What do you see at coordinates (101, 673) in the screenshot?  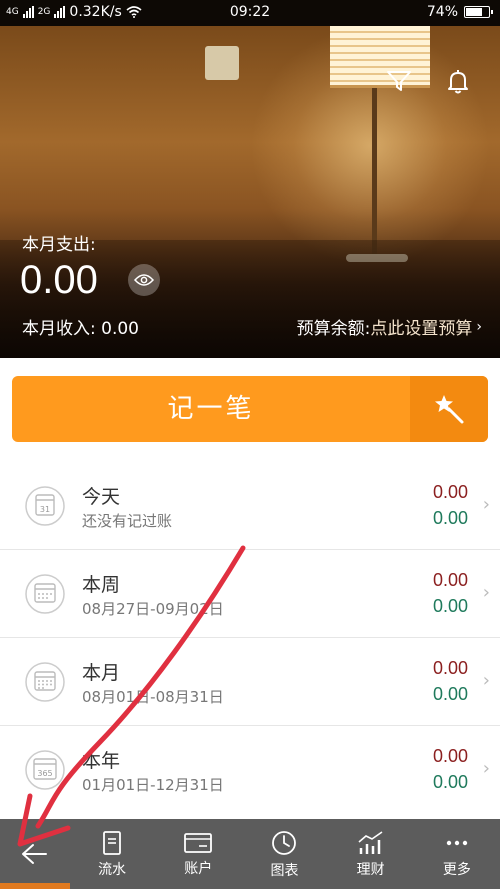 I see `period-title: 本月` at bounding box center [101, 673].